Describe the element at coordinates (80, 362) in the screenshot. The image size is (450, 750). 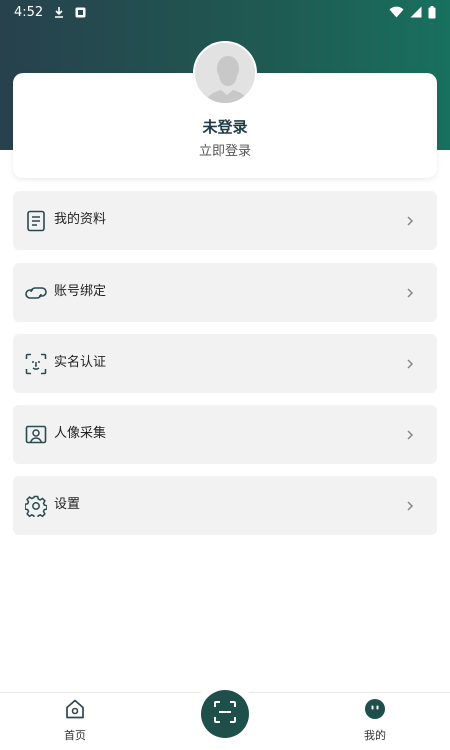
I see `menu-item-label: 实名认证` at that location.